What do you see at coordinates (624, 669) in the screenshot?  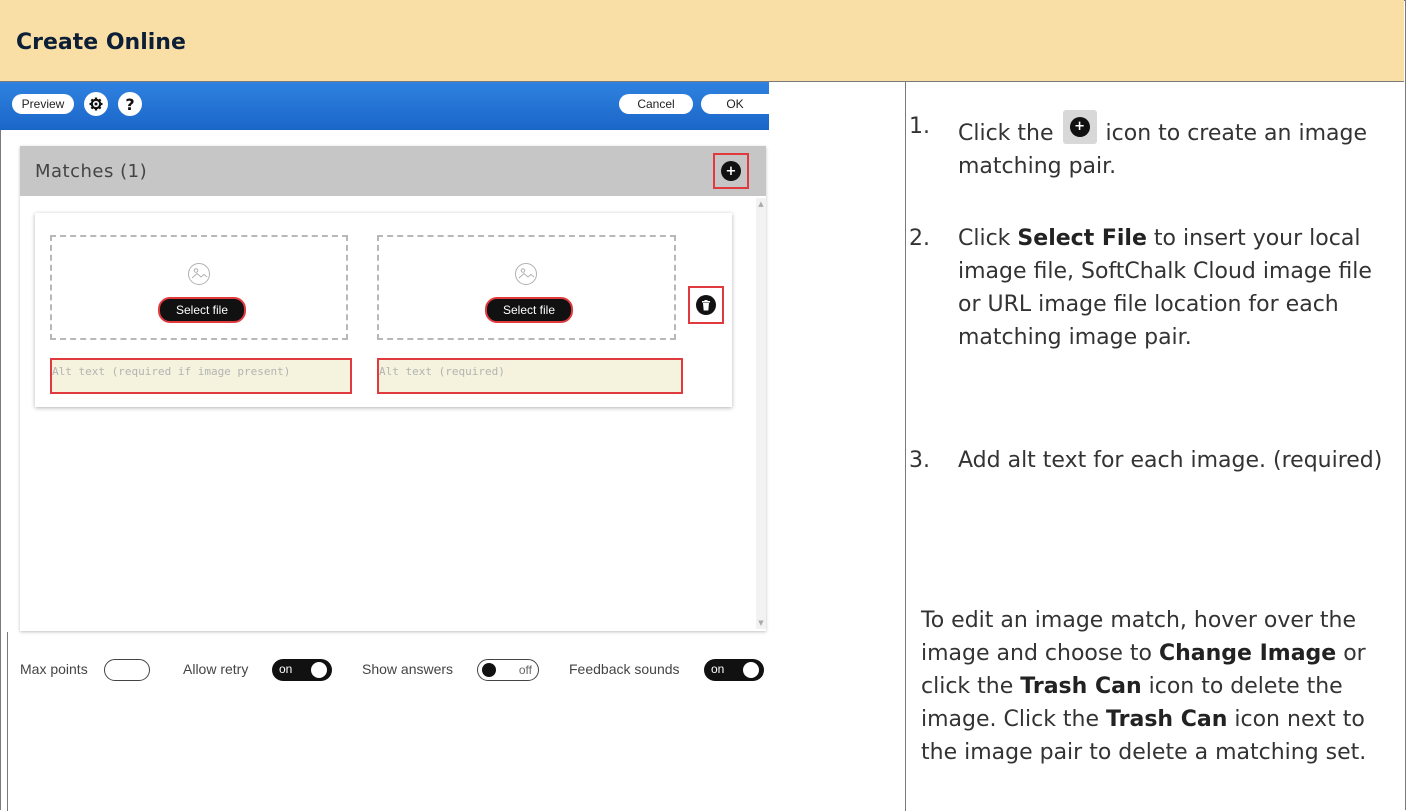 I see `feedback-sounds-label: Feedback sounds` at bounding box center [624, 669].